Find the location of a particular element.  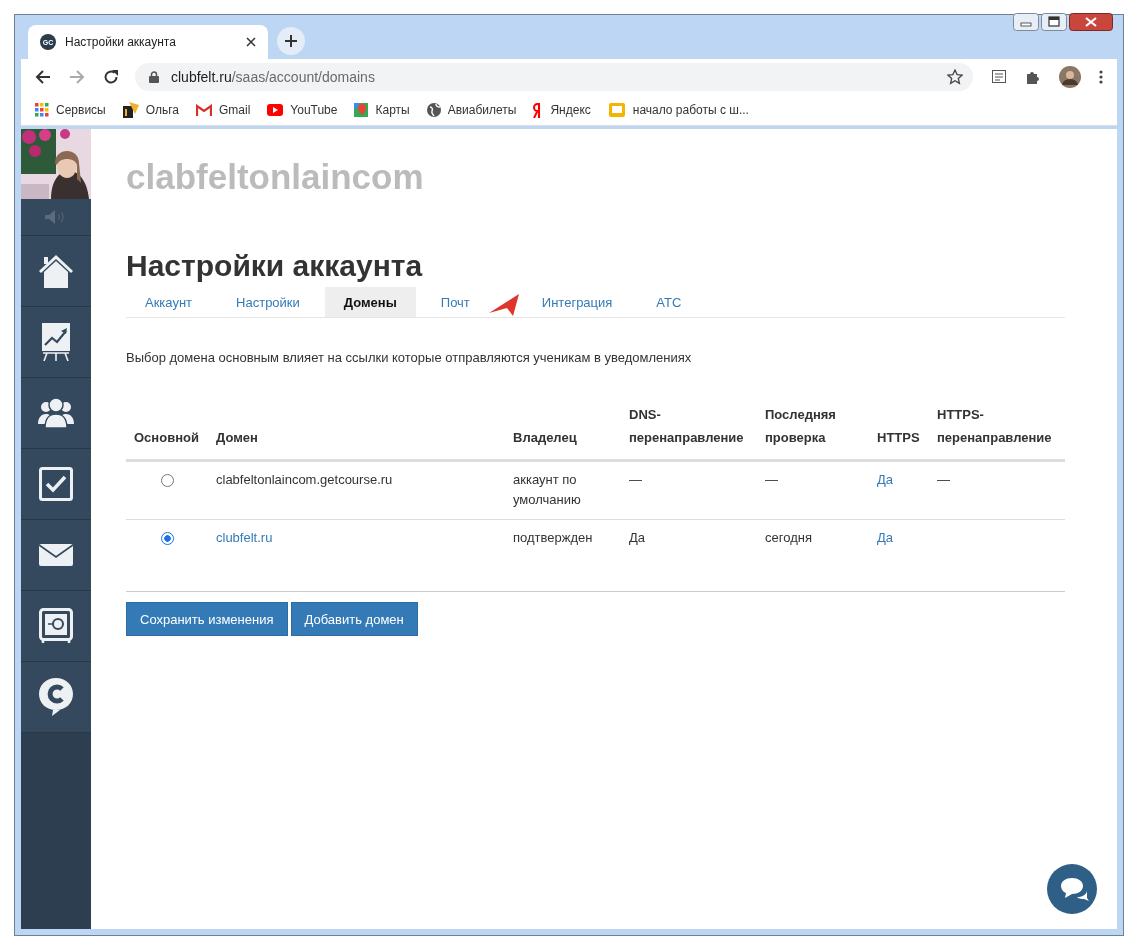

table-cell: подтвержден is located at coordinates (563, 555).